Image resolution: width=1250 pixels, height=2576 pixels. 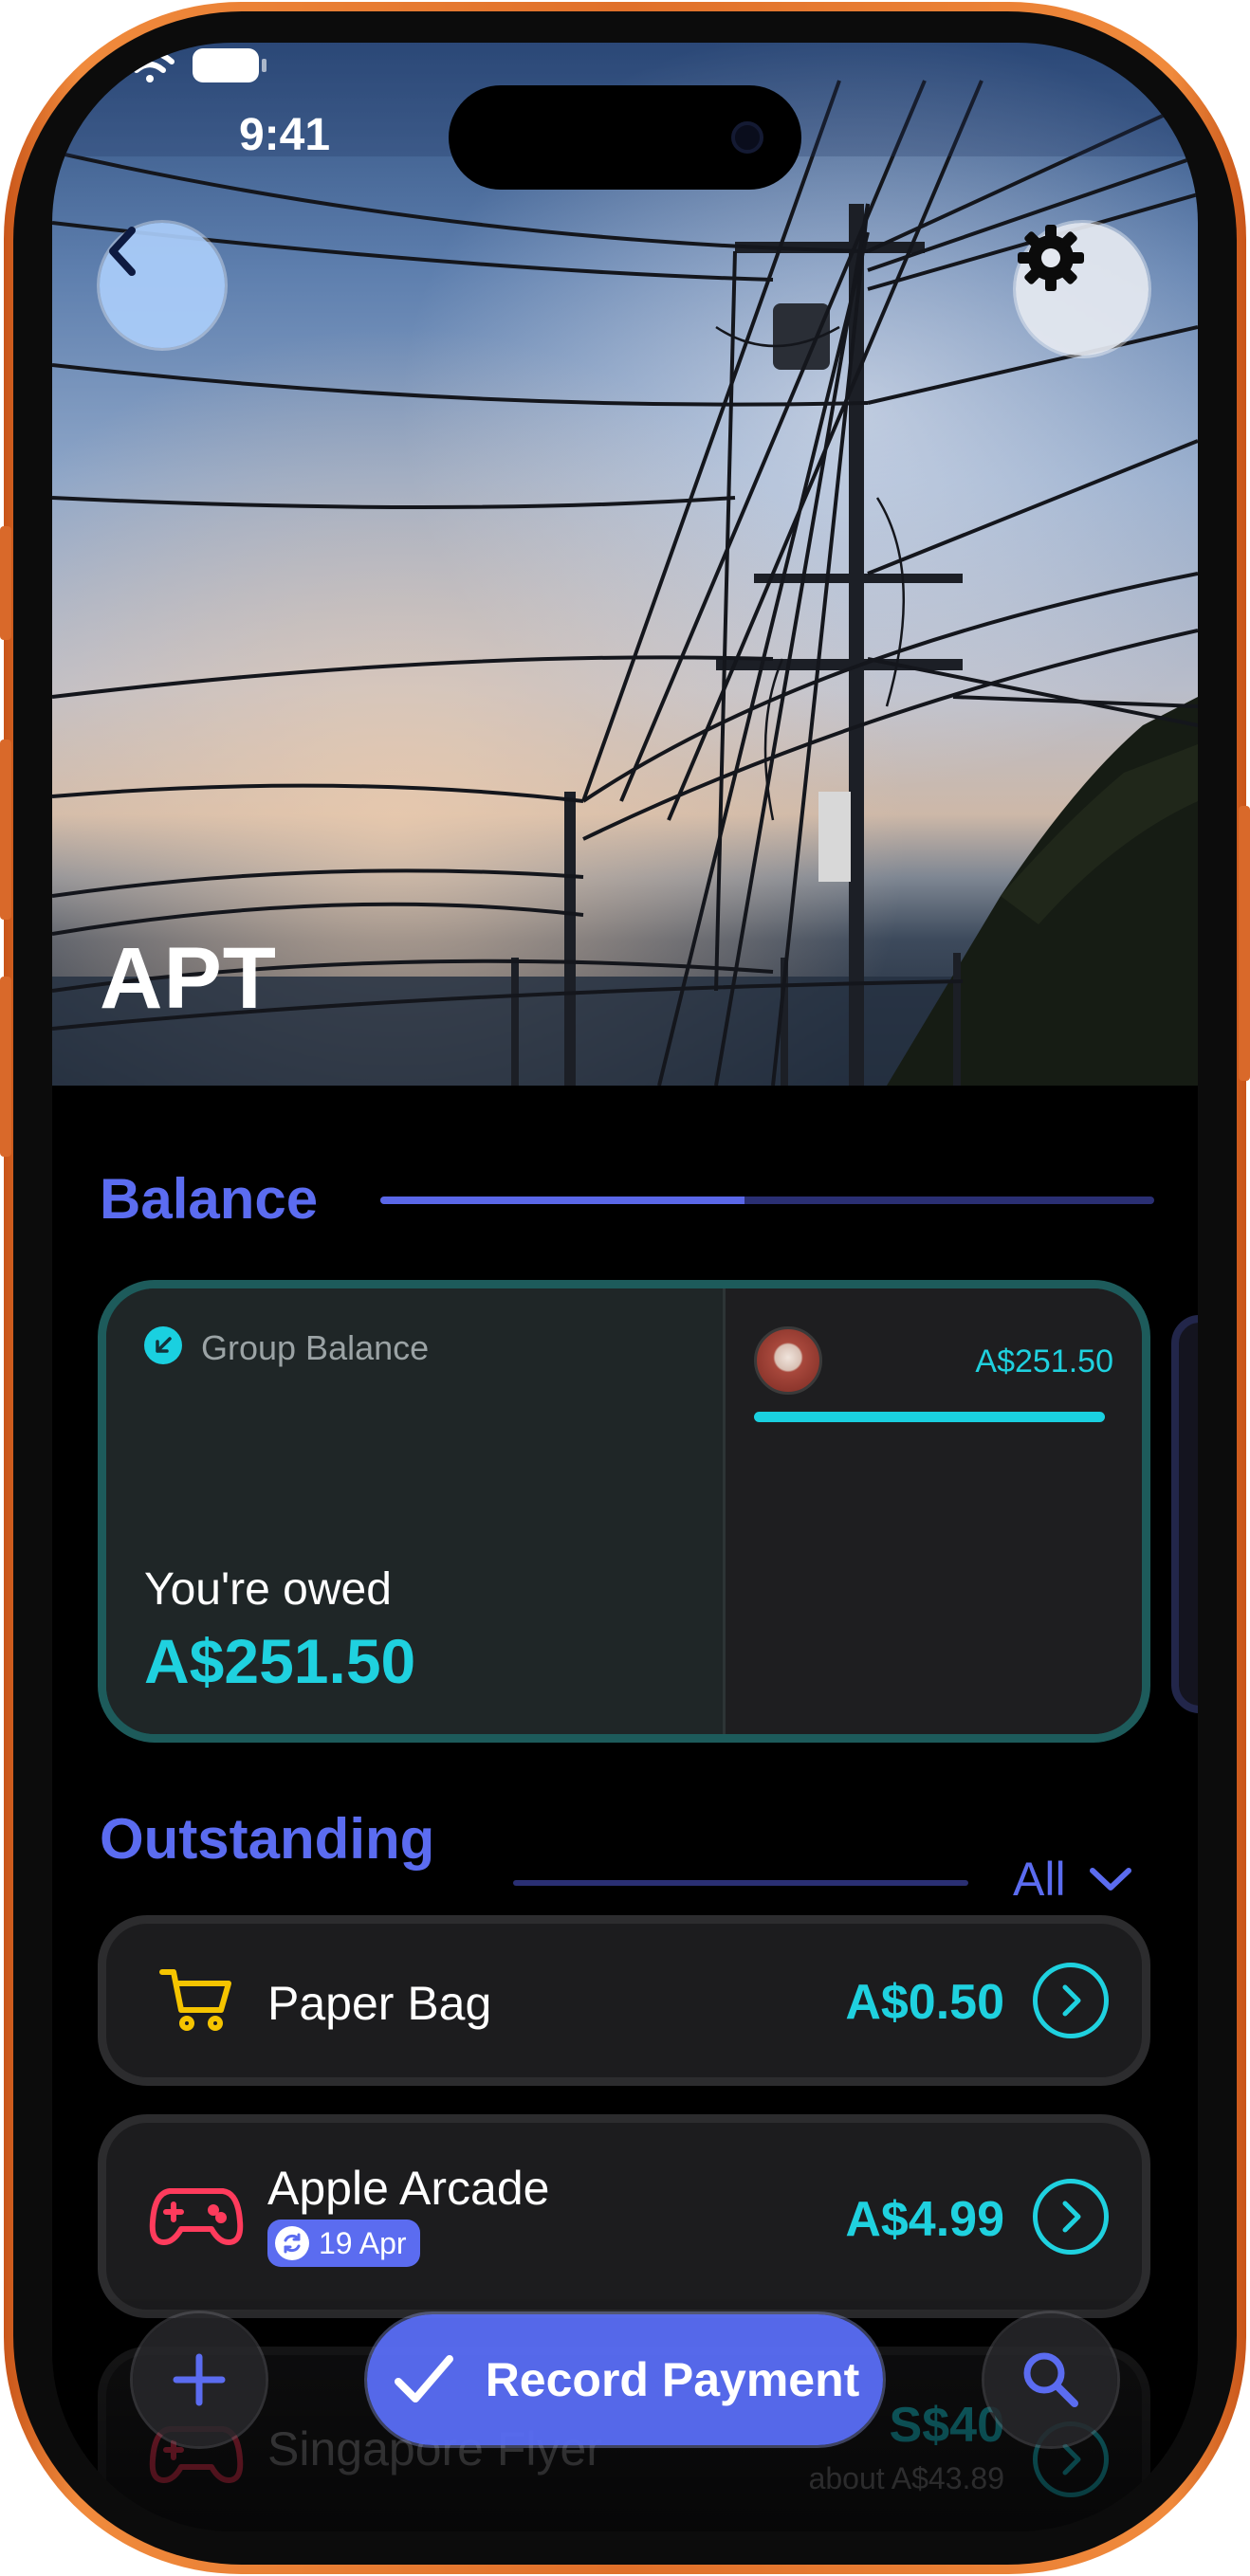 What do you see at coordinates (672, 2379) in the screenshot?
I see `record-payment-label: Record Payment` at bounding box center [672, 2379].